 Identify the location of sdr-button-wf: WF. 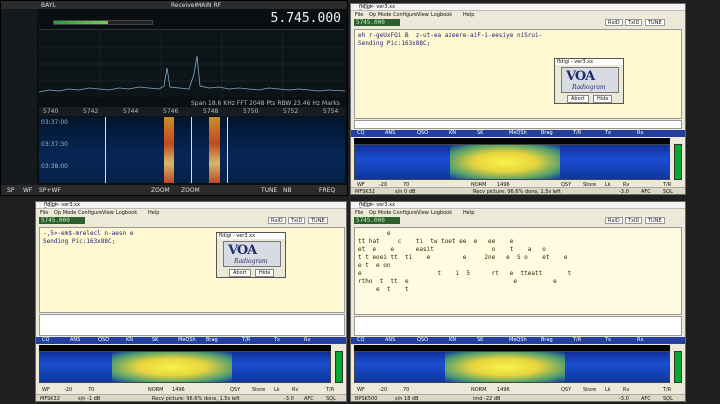
(27, 190).